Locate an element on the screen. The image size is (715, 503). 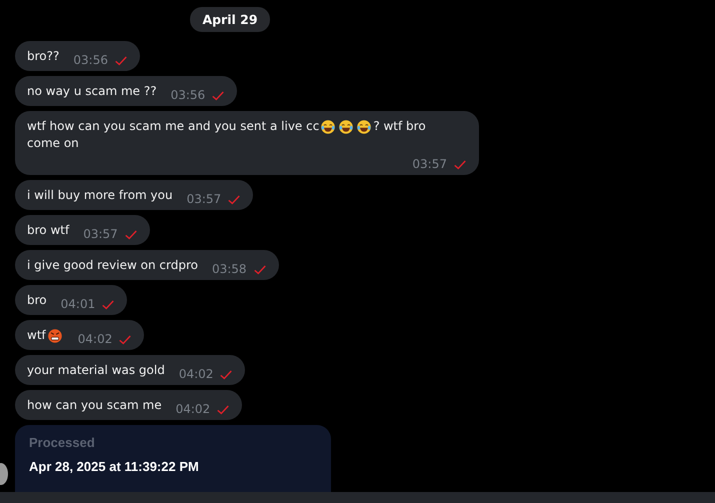
message-text: i give good review on crdpro is located at coordinates (112, 265).